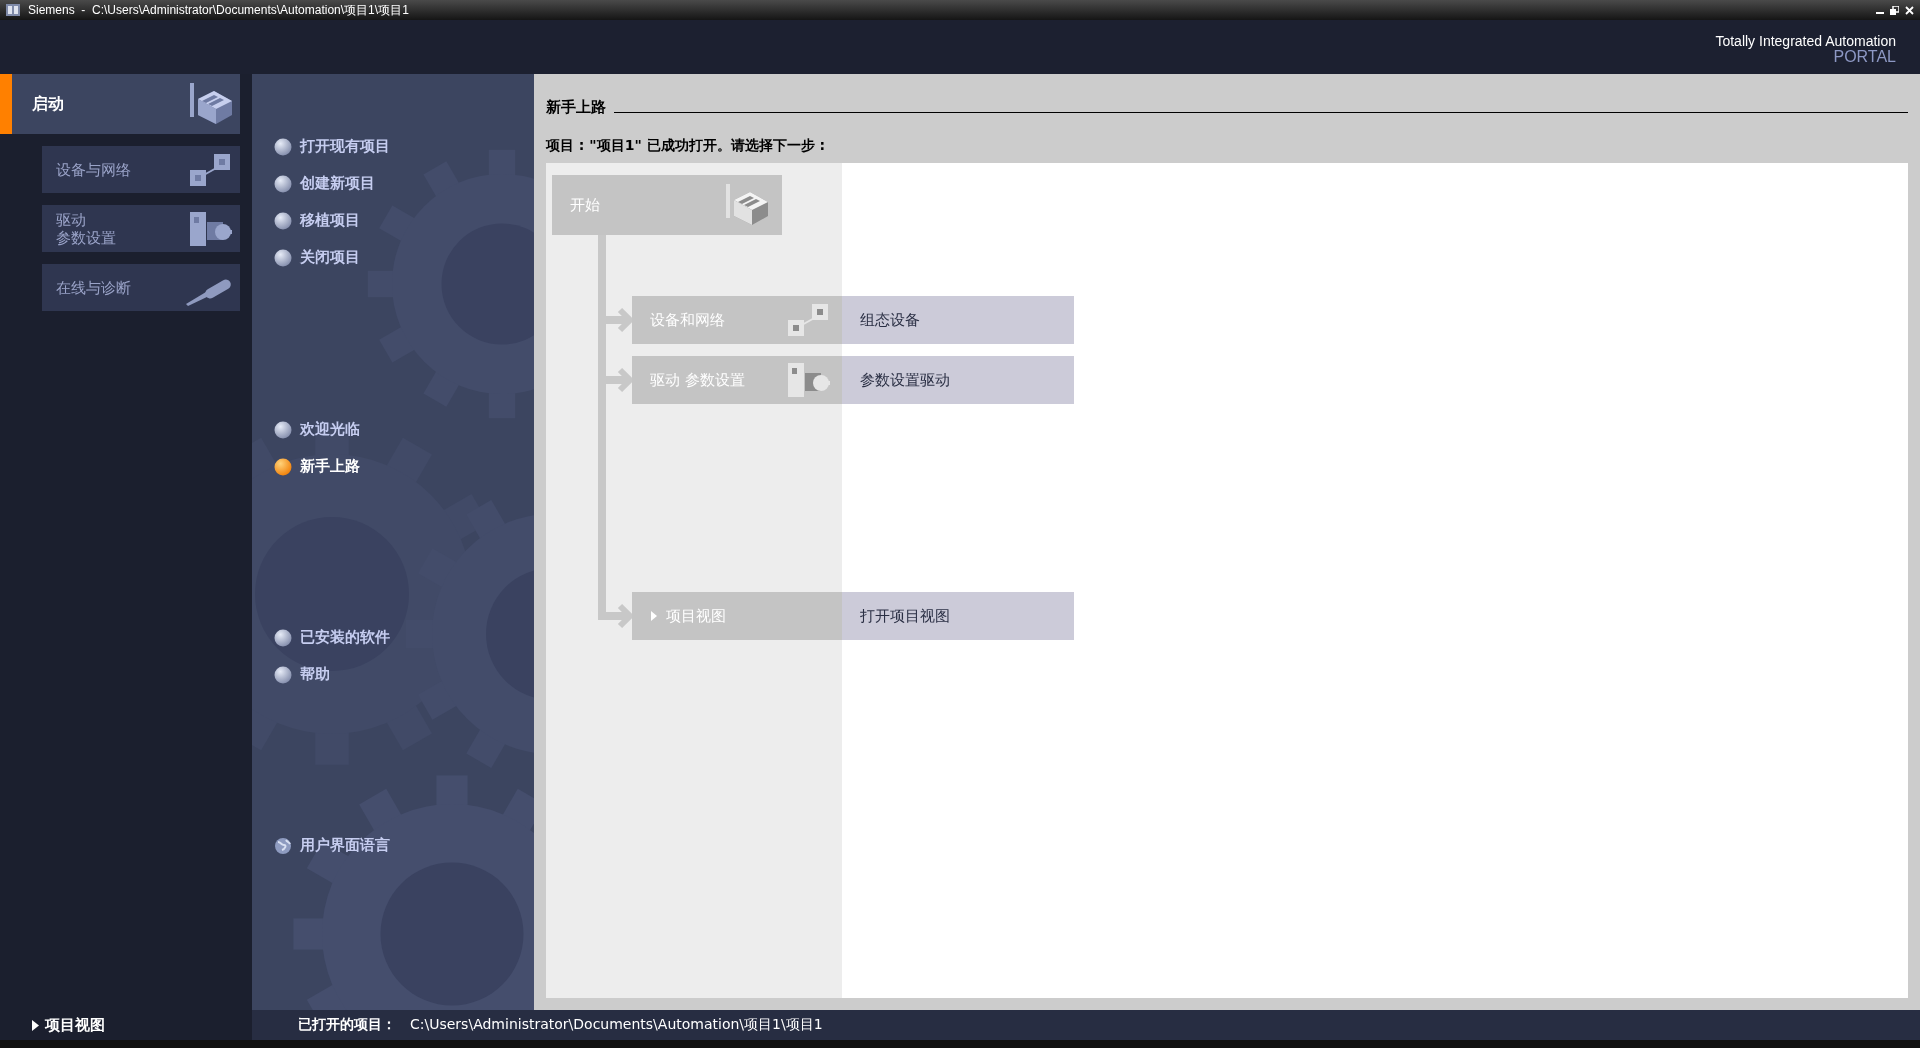 The height and width of the screenshot is (1048, 1920). I want to click on project-view-link: 项目视图, so click(68, 1025).